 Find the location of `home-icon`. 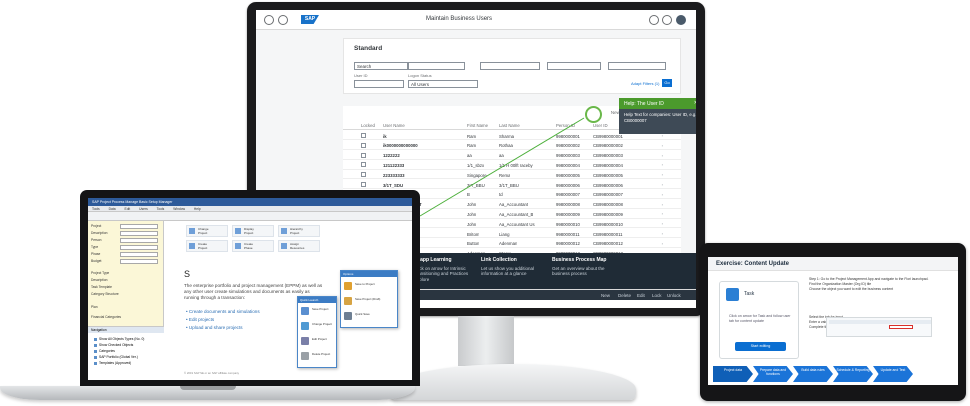

home-icon is located at coordinates (283, 20).